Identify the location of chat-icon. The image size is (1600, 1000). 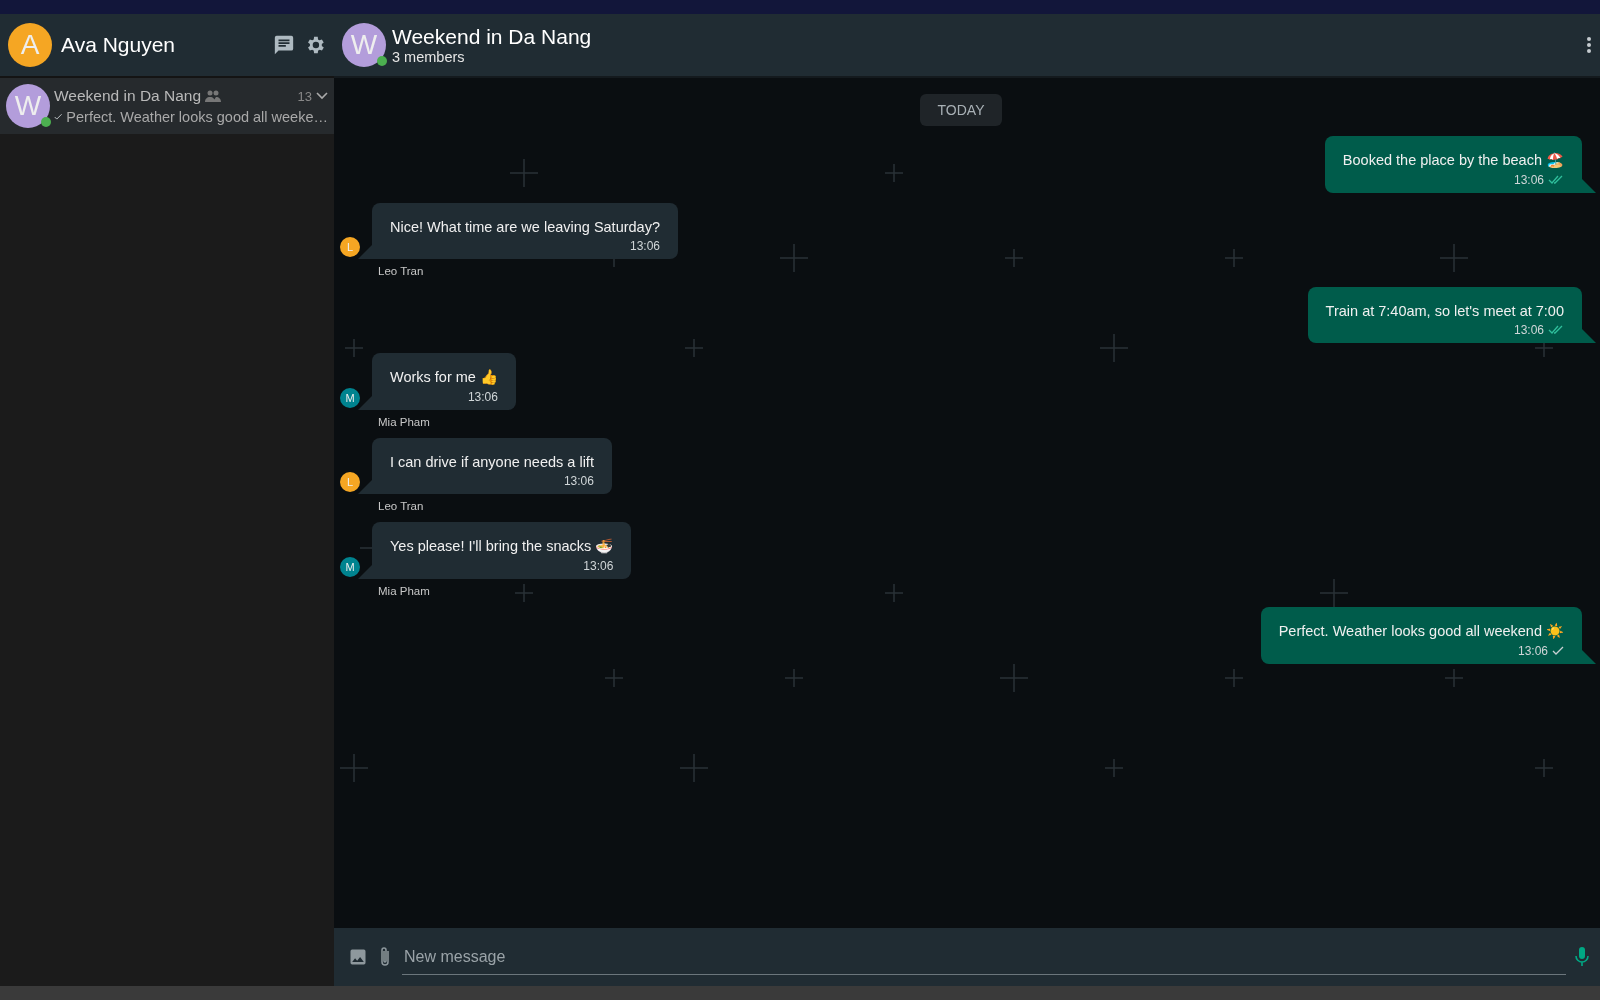
(284, 45).